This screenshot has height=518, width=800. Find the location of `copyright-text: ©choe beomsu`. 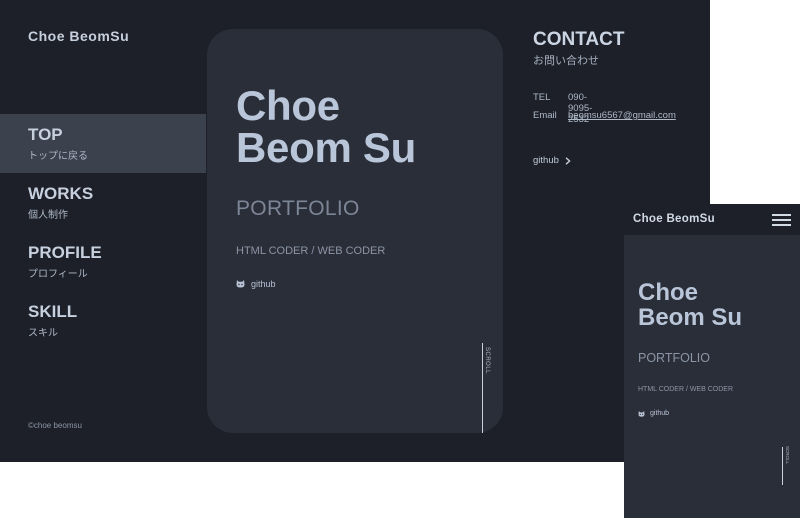

copyright-text: ©choe beomsu is located at coordinates (55, 425).